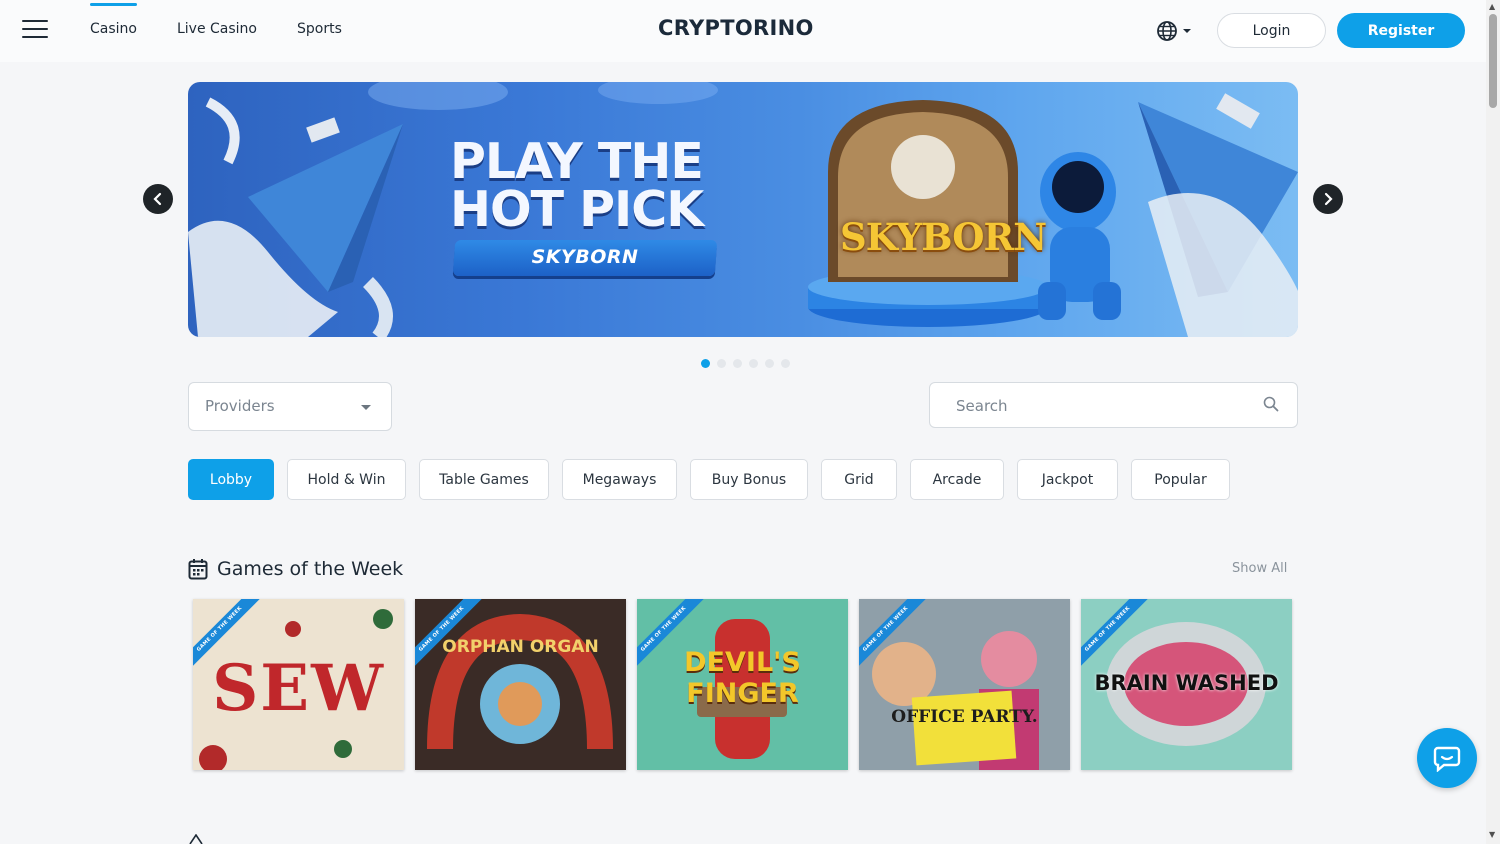 This screenshot has height=844, width=1500. Describe the element at coordinates (1187, 31) in the screenshot. I see `chevron-down-icon` at that location.